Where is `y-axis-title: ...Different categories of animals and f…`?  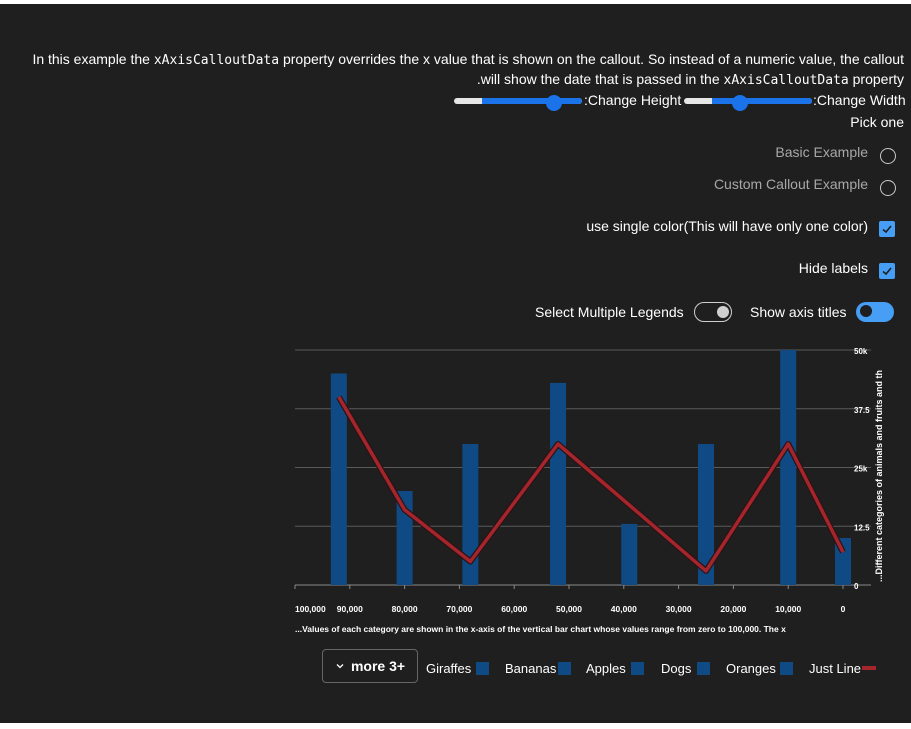
y-axis-title: ...Different categories of animals and f… is located at coordinates (879, 476).